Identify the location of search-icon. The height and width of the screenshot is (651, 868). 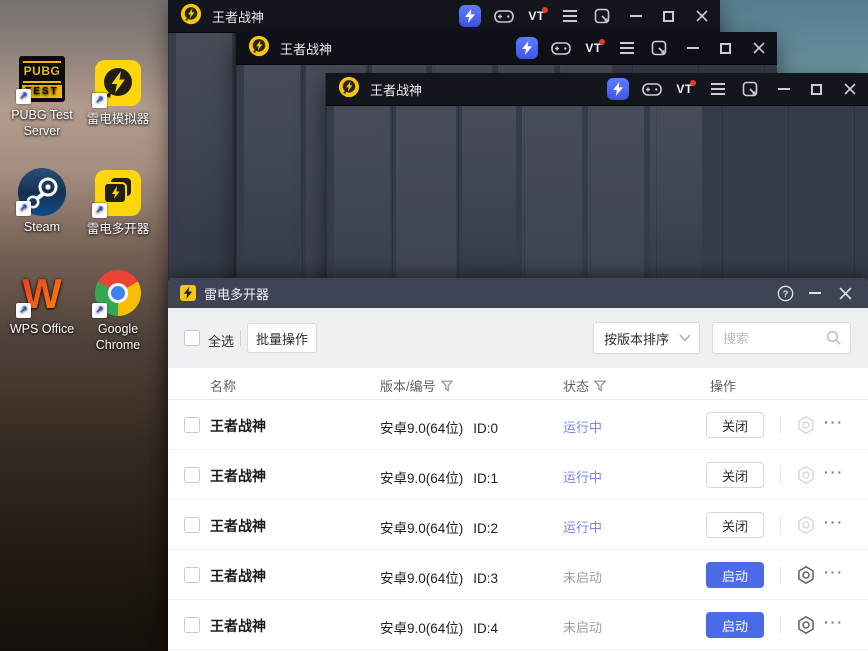
(833, 337).